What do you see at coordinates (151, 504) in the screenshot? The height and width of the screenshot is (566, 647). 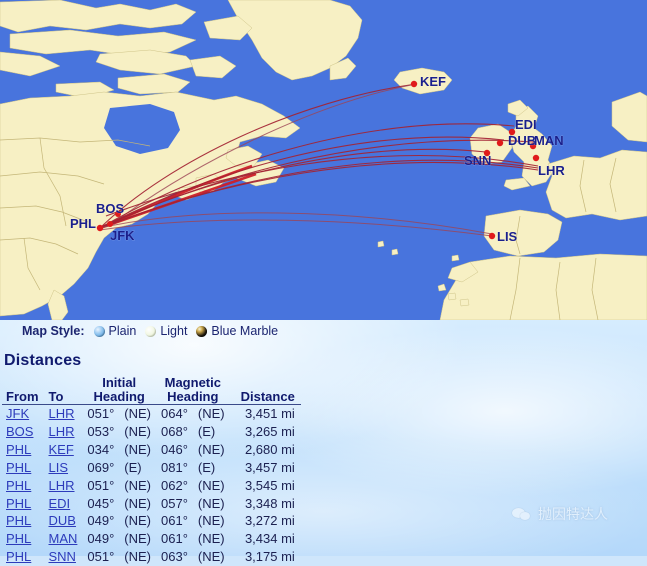 I see `table-row: PHL EDI 045° (NE) 057° (NE) 3,348 mi` at bounding box center [151, 504].